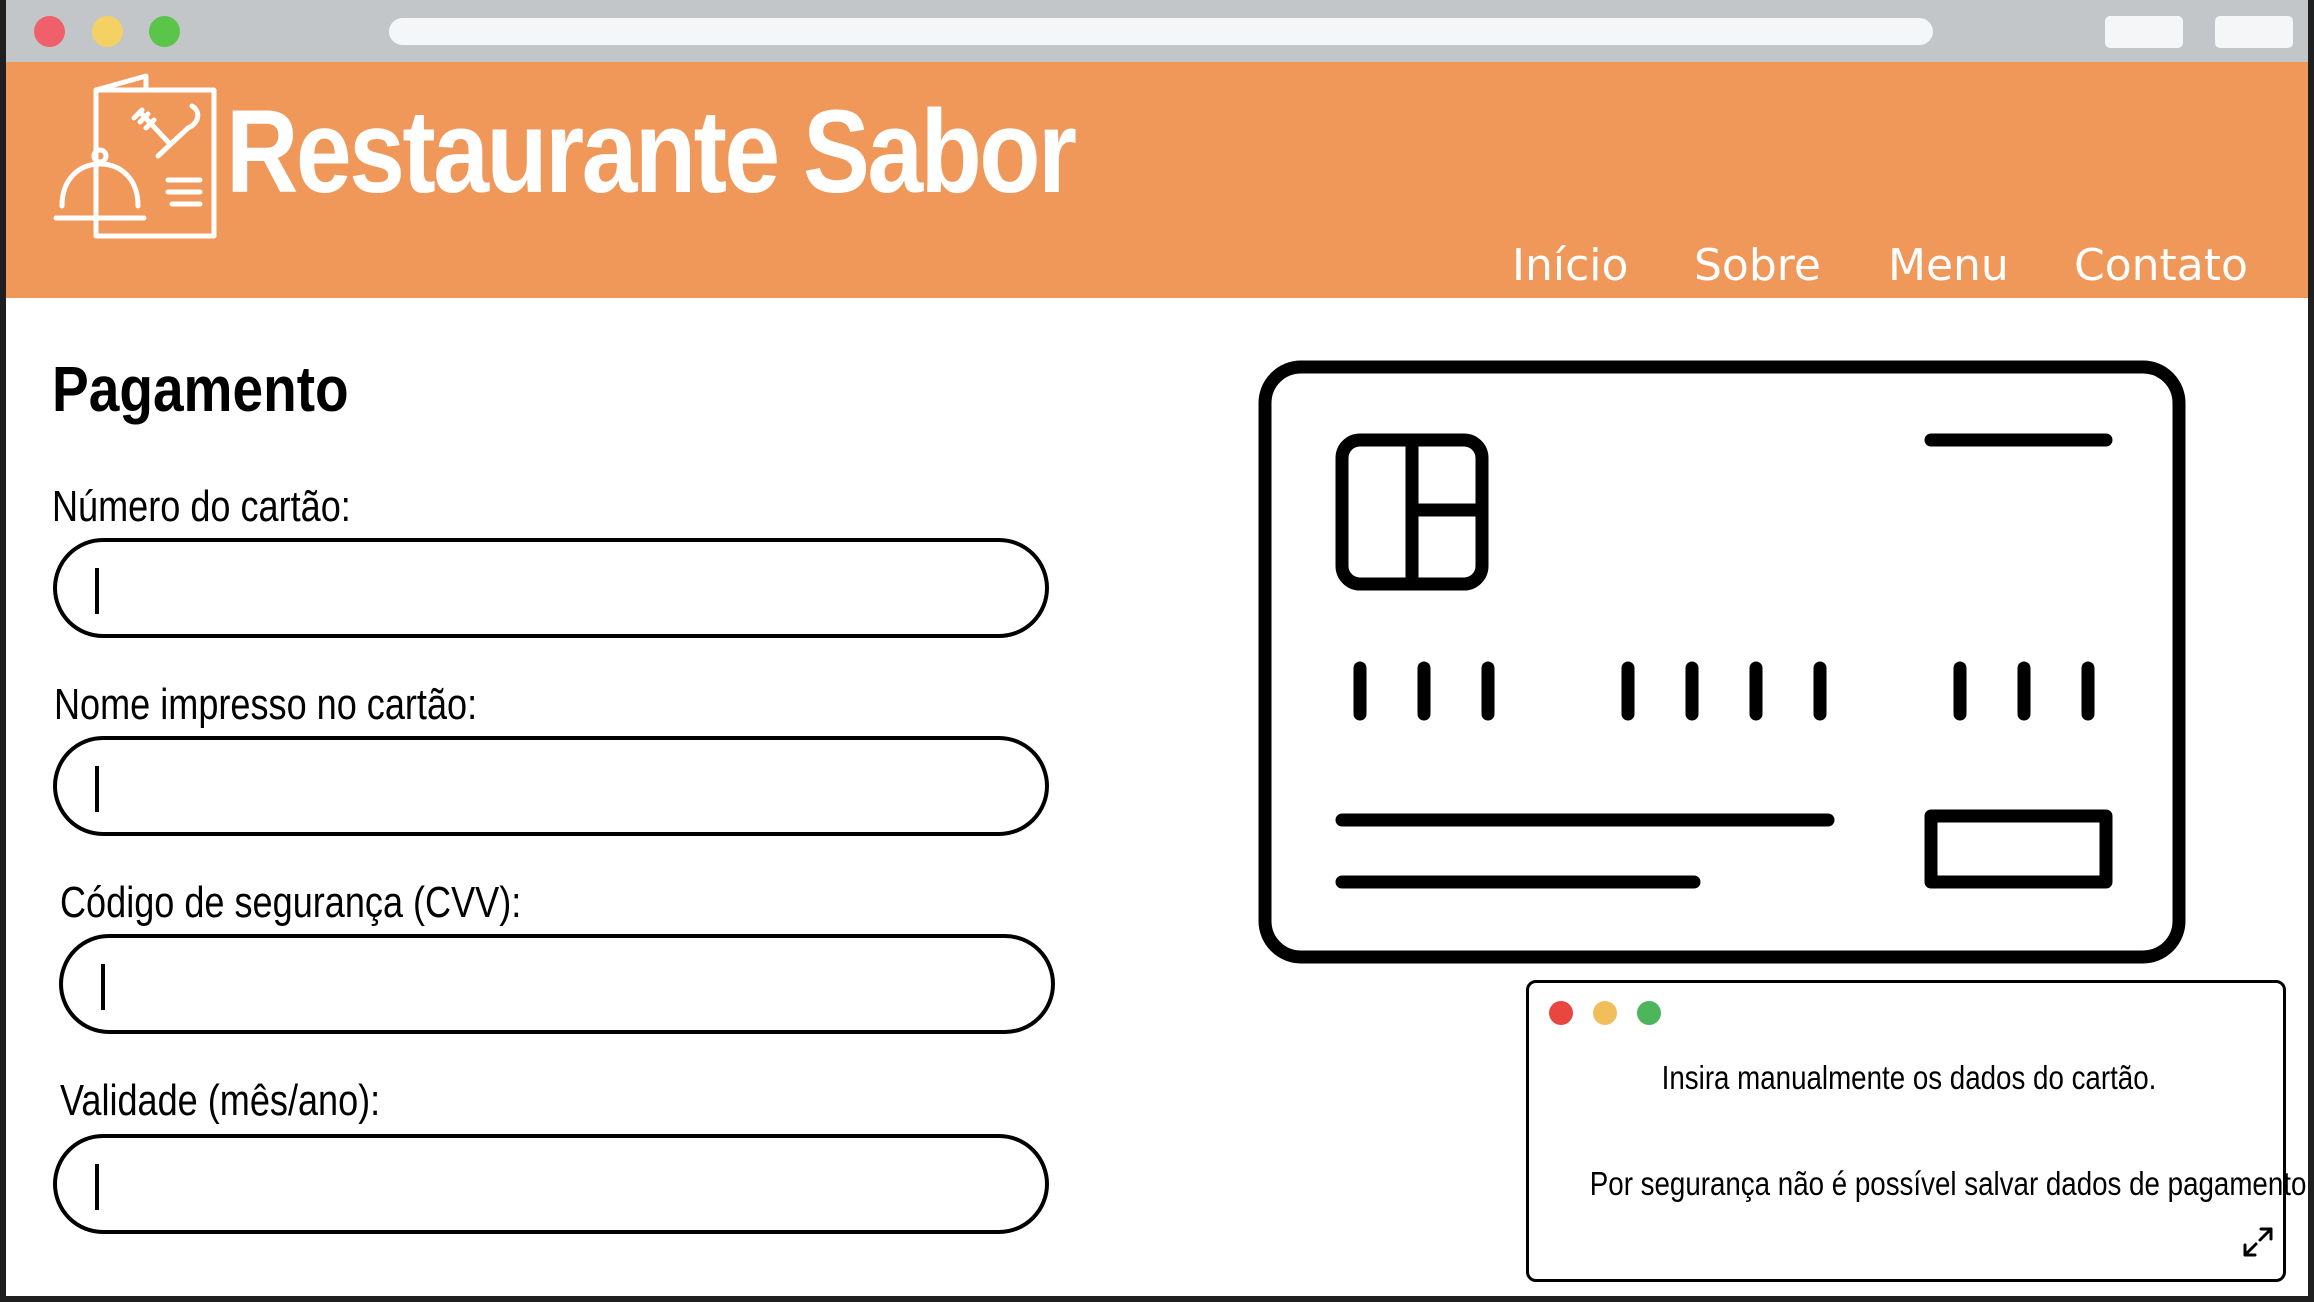 The height and width of the screenshot is (1302, 2314). What do you see at coordinates (551, 1184) in the screenshot?
I see `expiry-input` at bounding box center [551, 1184].